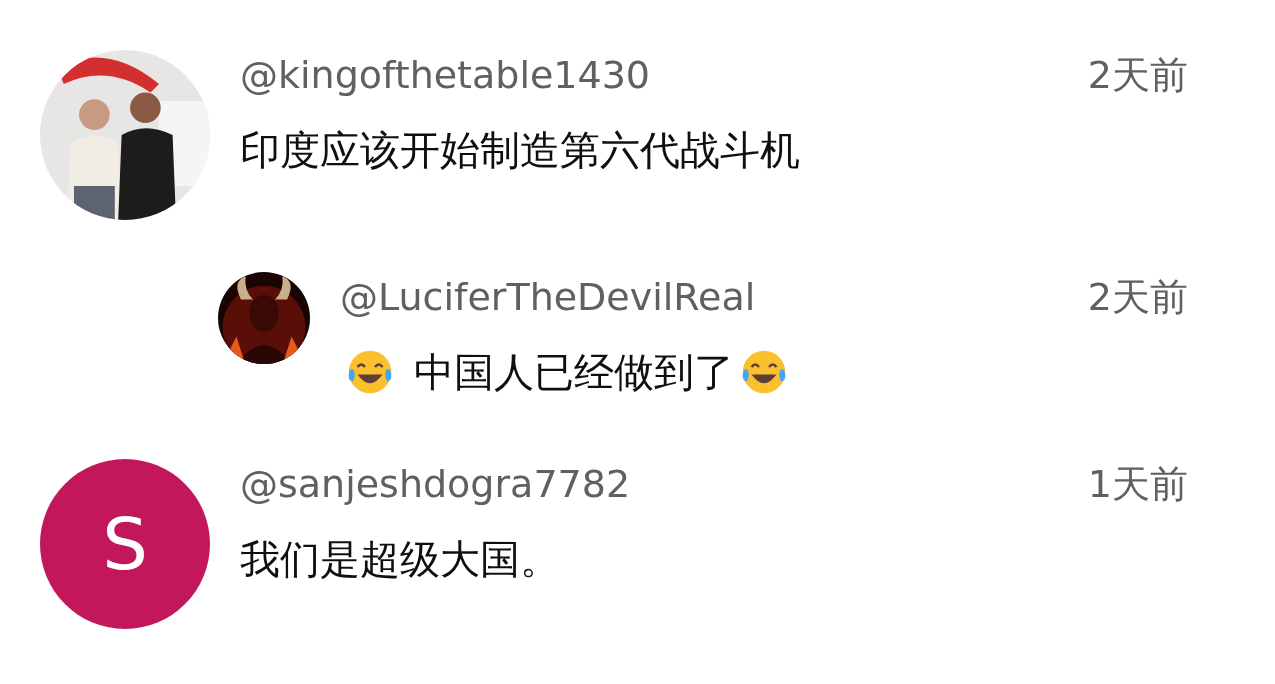  What do you see at coordinates (548, 297) in the screenshot?
I see `username: @LuciferTheDevilReal` at bounding box center [548, 297].